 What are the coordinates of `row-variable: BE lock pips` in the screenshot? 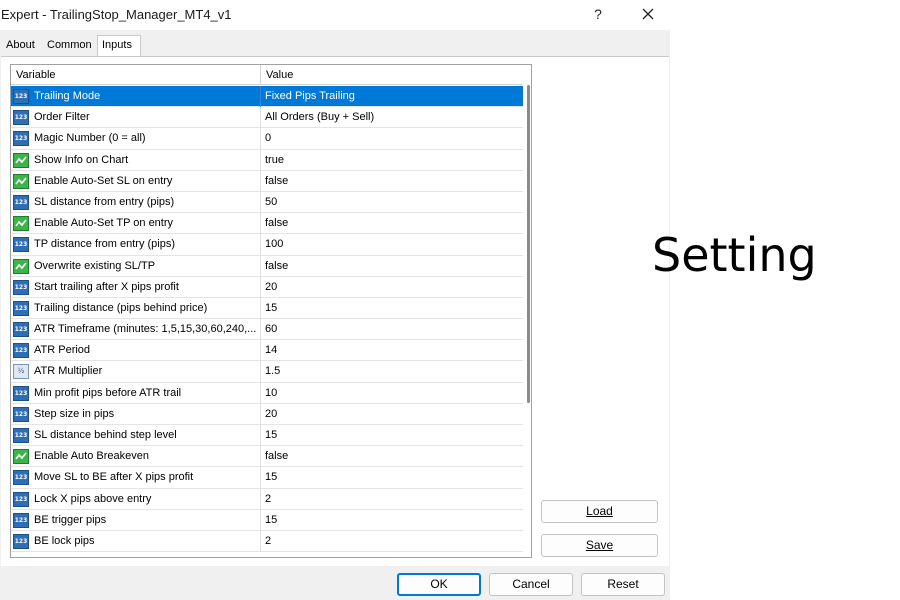 It's located at (64, 540).